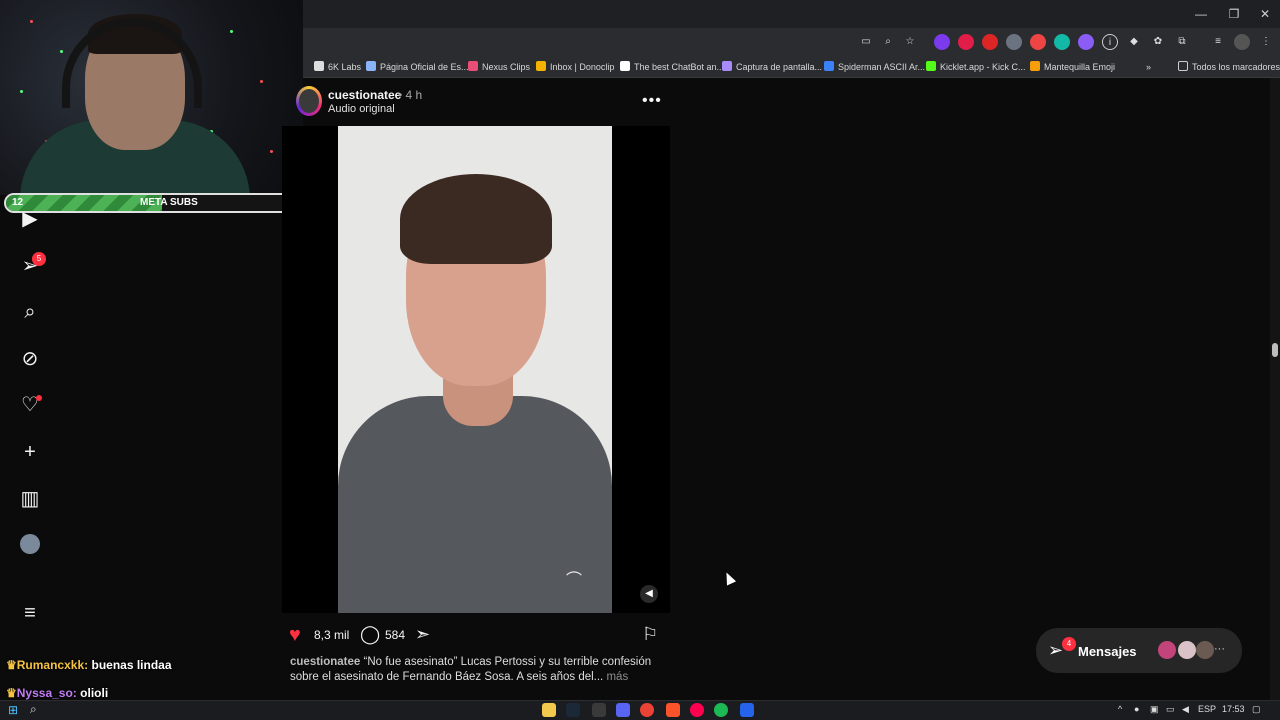  I want to click on chat-text: olioli, so click(94, 693).